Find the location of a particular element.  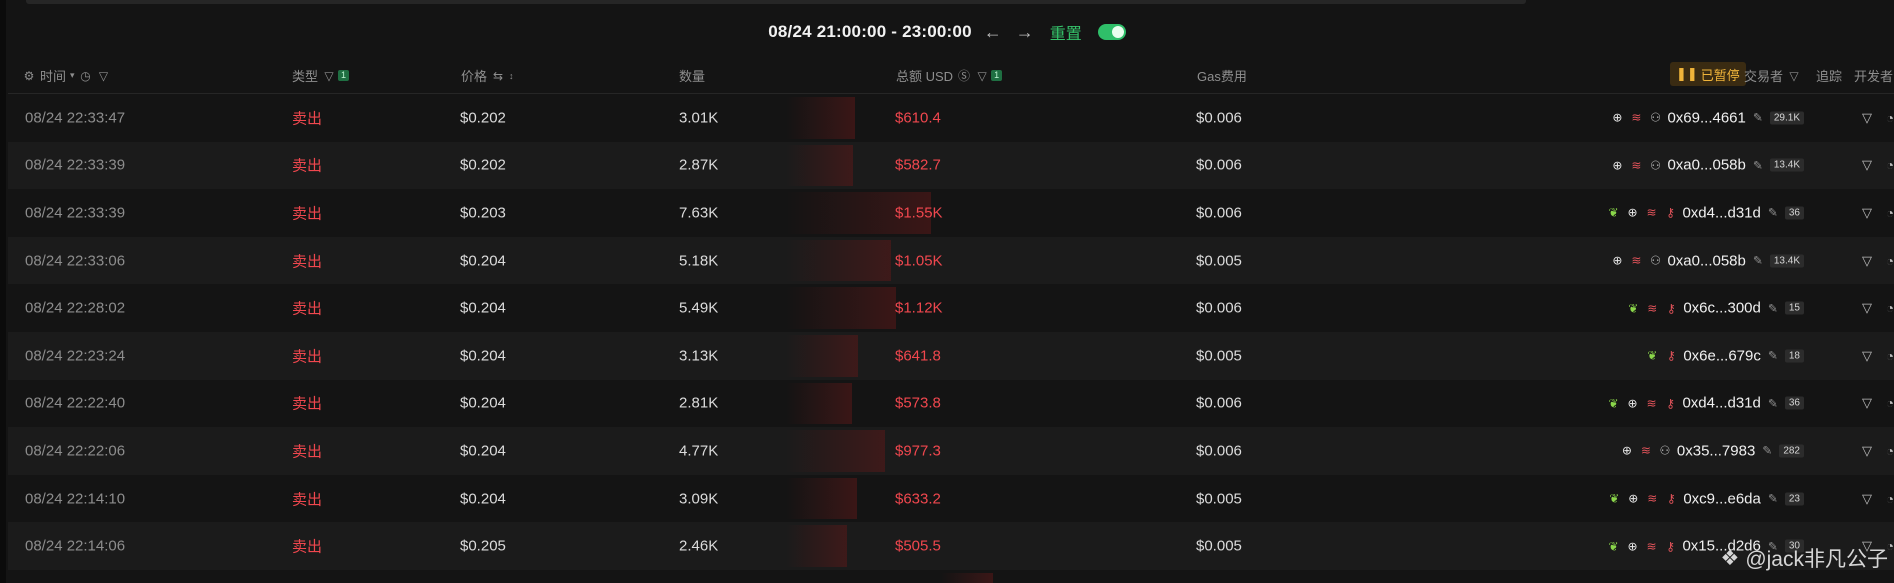

trader-address: 0x69...4661 is located at coordinates (1706, 117).